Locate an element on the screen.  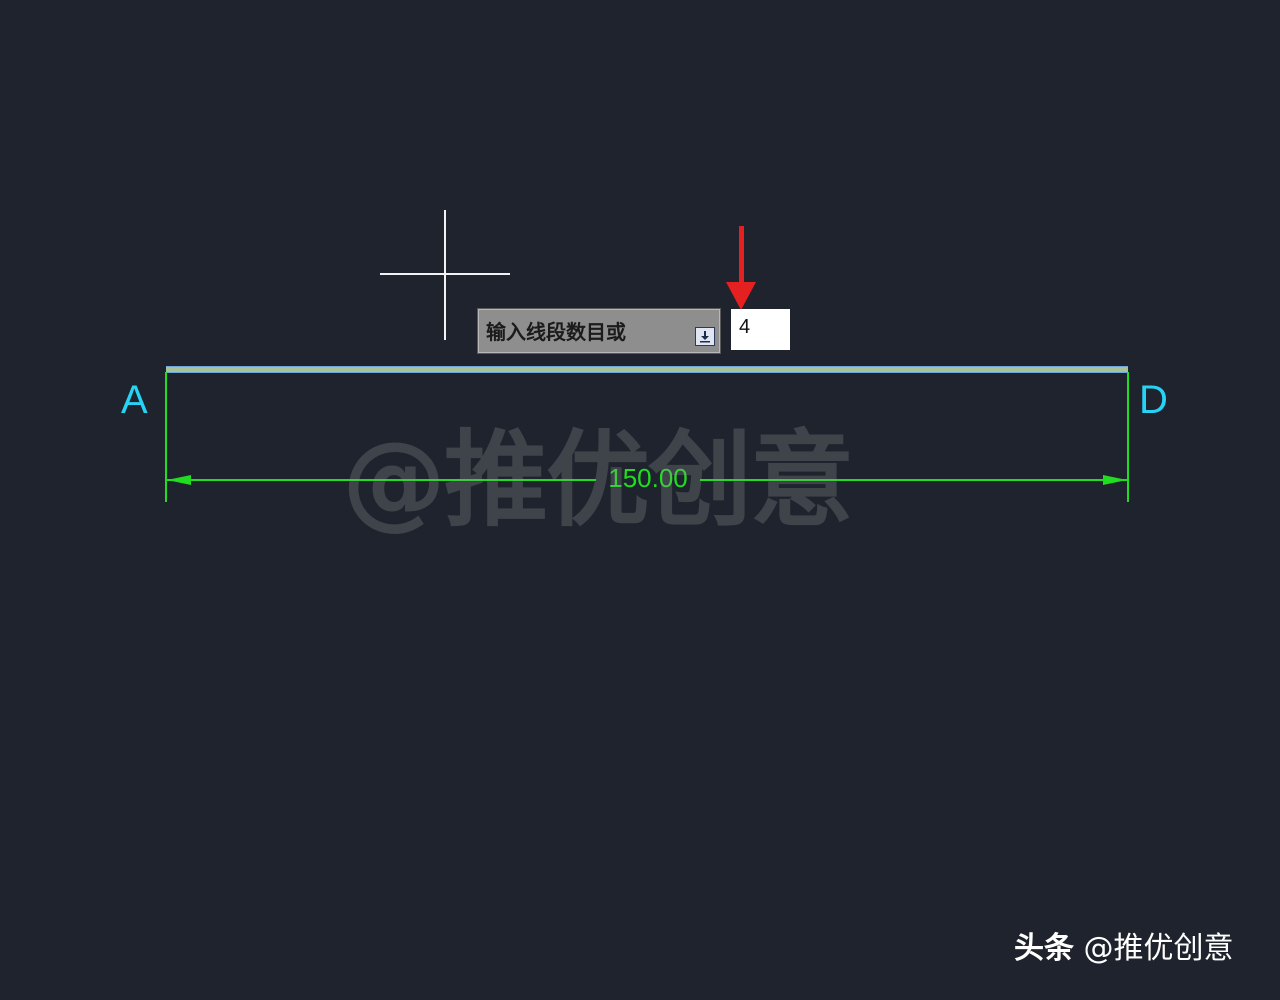
dimension-arrowhead-left-icon is located at coordinates (179, 480).